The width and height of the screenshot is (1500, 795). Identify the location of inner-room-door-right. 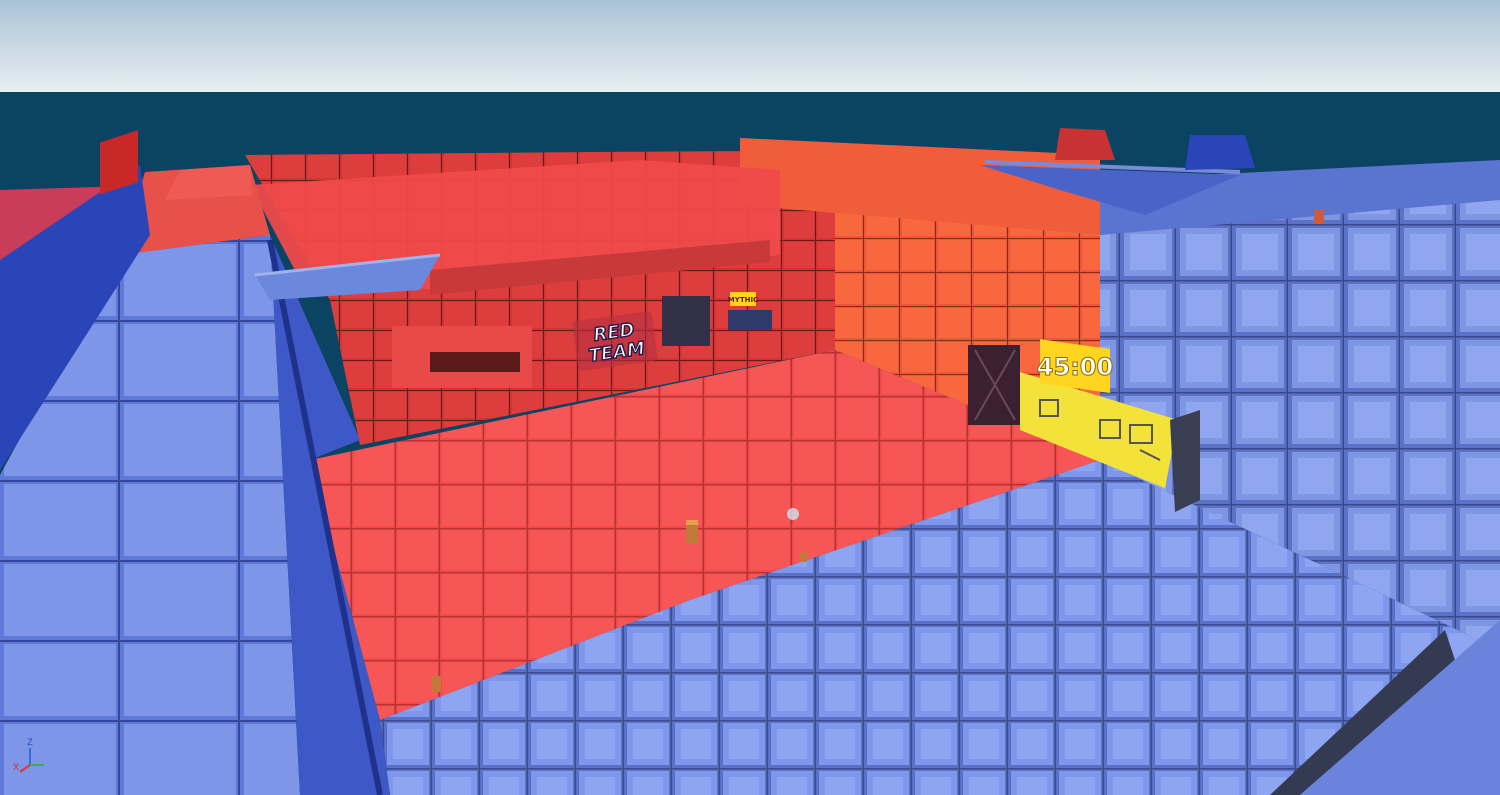
(686, 321).